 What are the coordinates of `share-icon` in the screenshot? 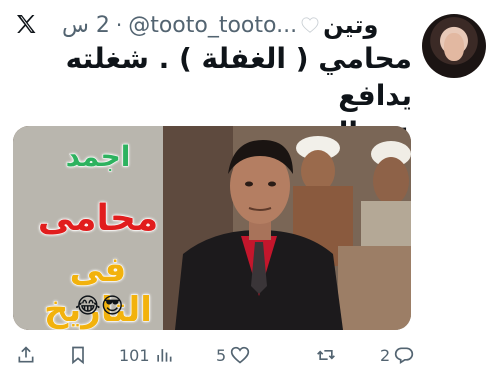 It's located at (26, 354).